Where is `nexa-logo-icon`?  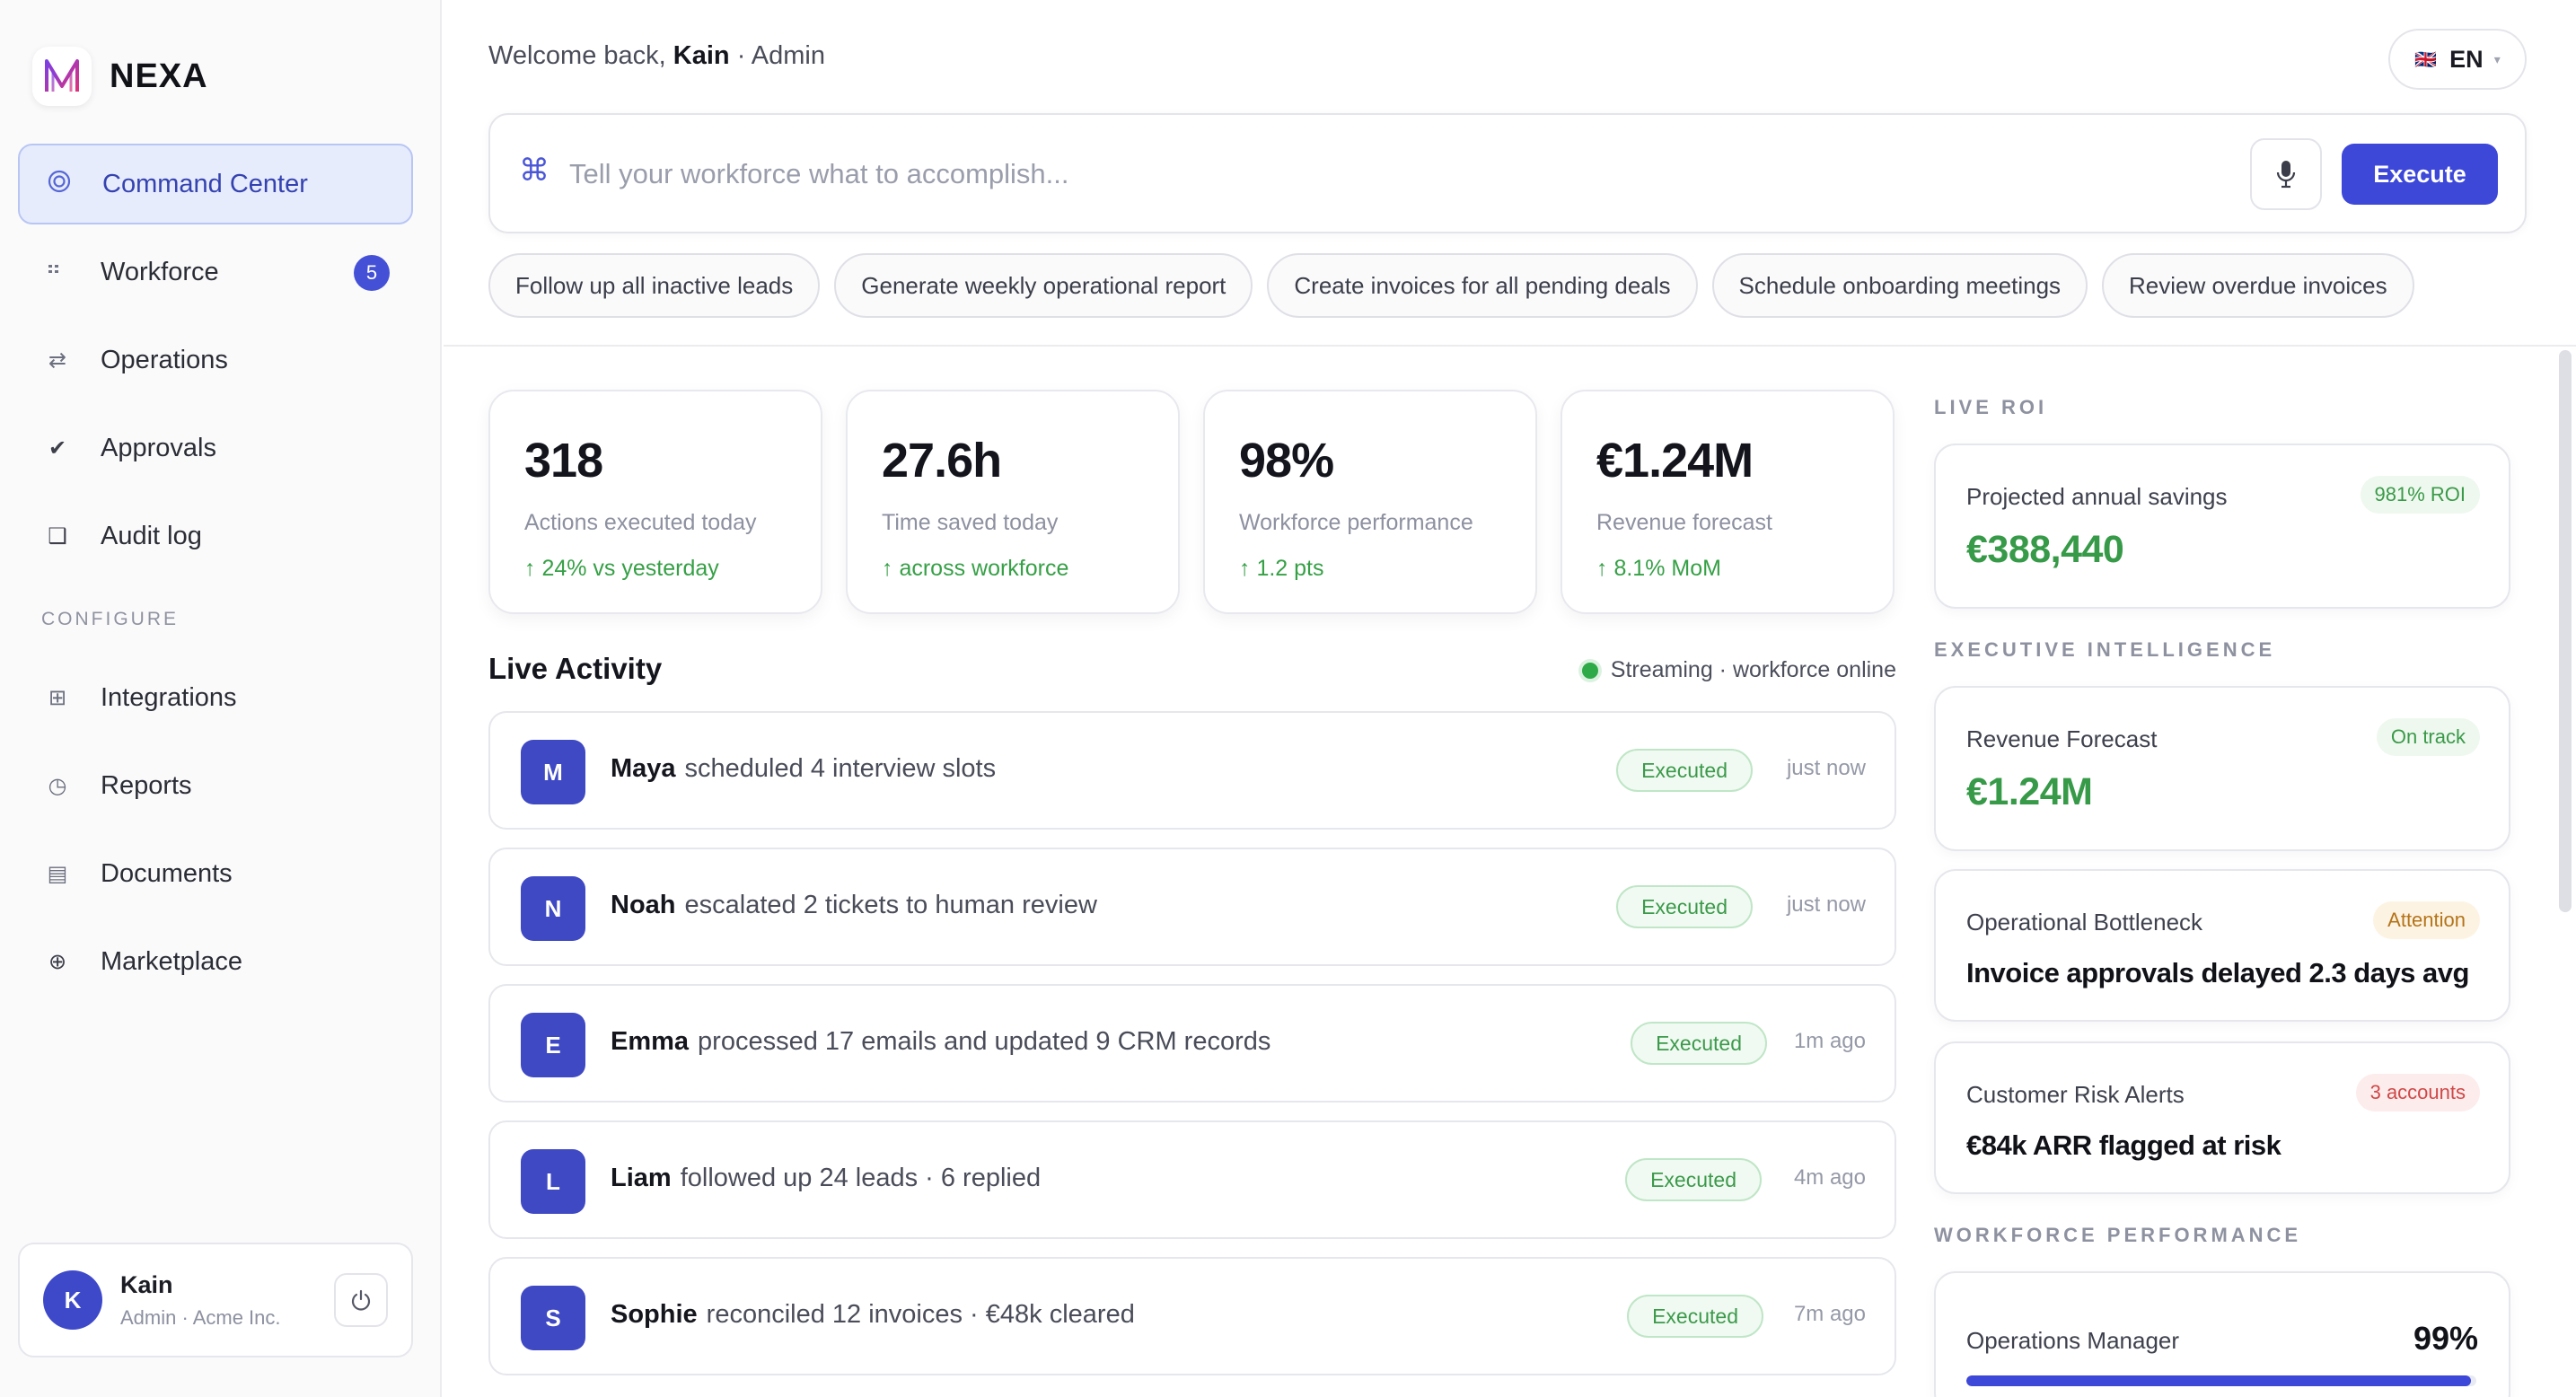
nexa-logo-icon is located at coordinates (62, 76).